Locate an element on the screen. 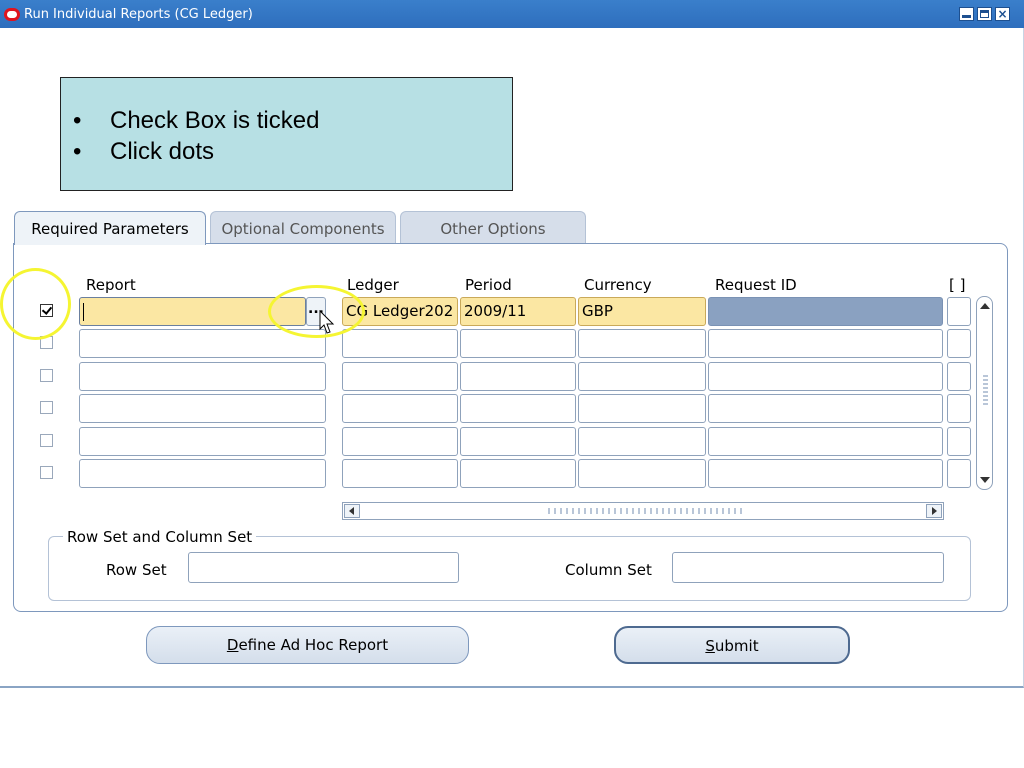 Image resolution: width=1024 pixels, height=768 pixels. scroll-grip is located at coordinates (985, 390).